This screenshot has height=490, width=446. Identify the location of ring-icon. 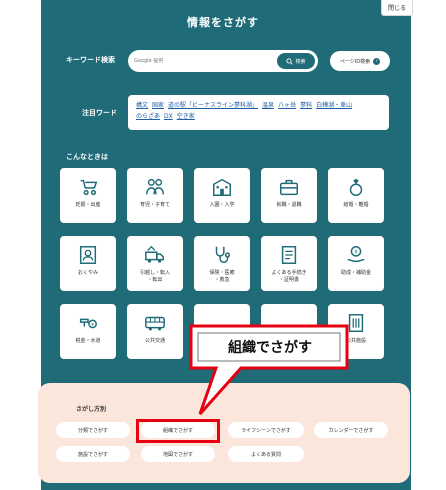
(356, 187).